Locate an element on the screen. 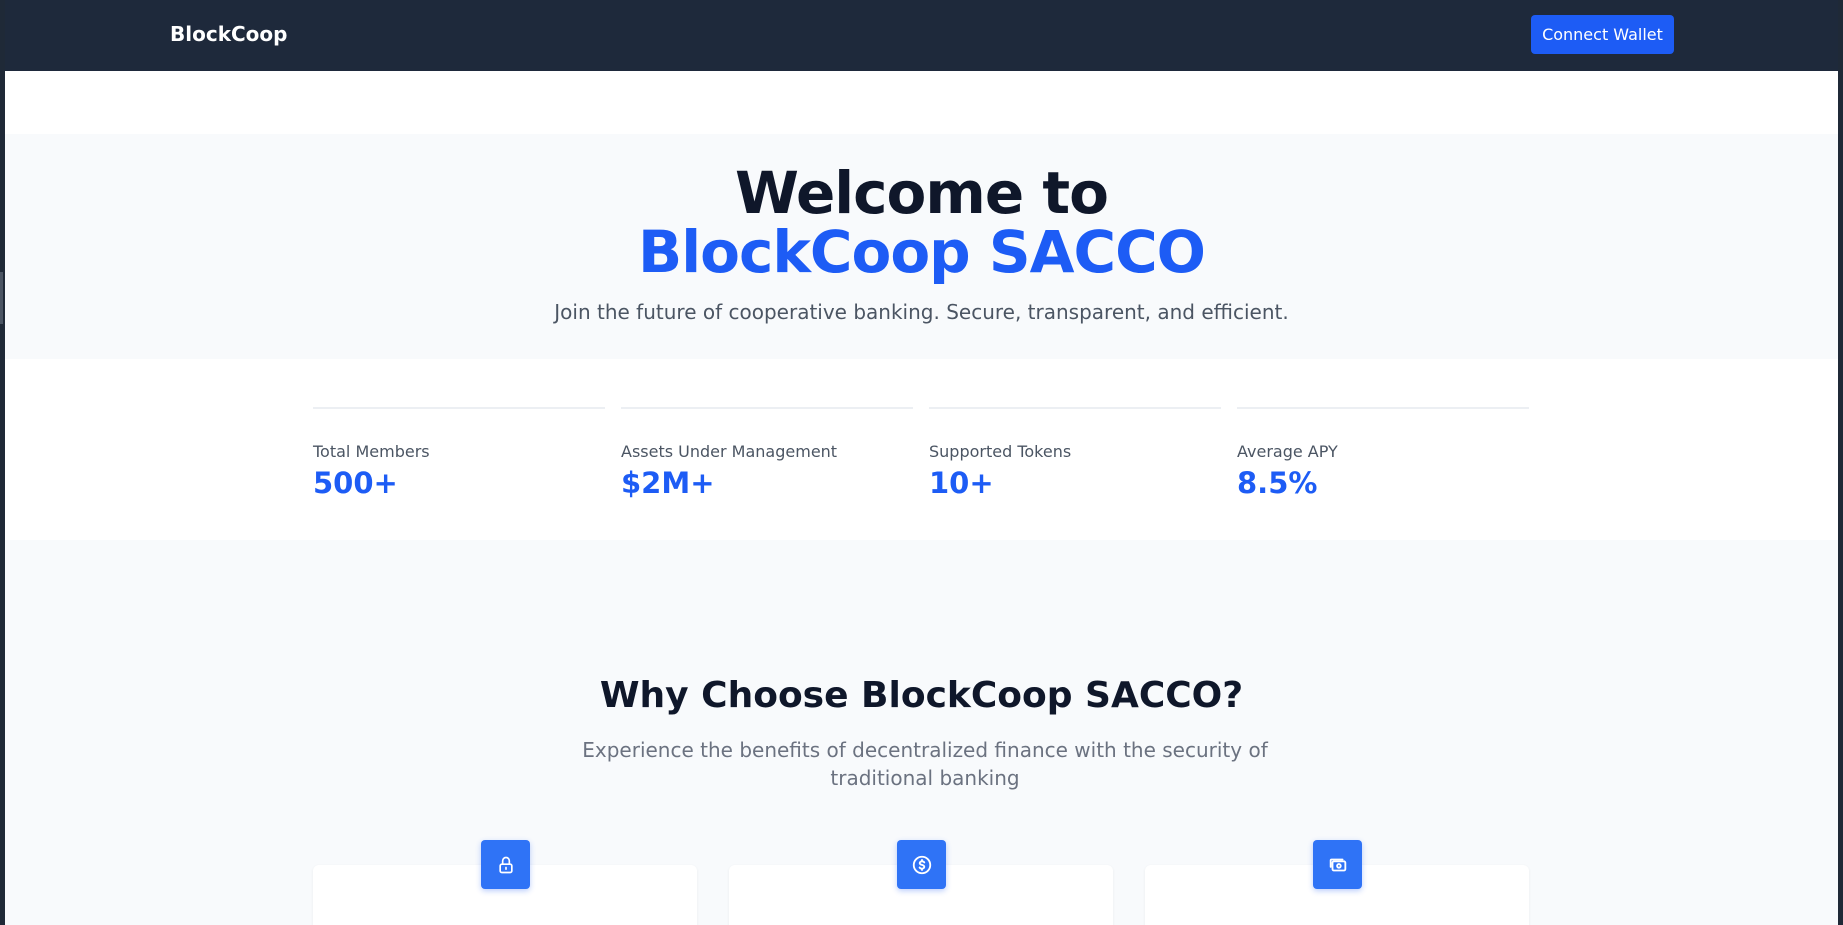 Image resolution: width=1843 pixels, height=925 pixels. lock-icon is located at coordinates (505, 864).